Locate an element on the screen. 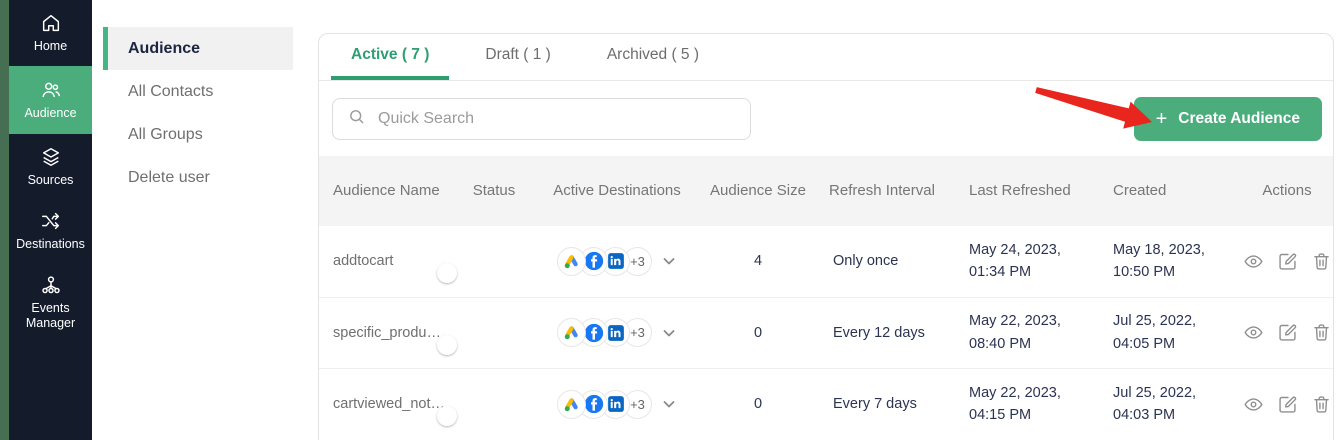 The image size is (1337, 440). created-cell: May 18, 2023, 10:50 PM is located at coordinates (1159, 261).